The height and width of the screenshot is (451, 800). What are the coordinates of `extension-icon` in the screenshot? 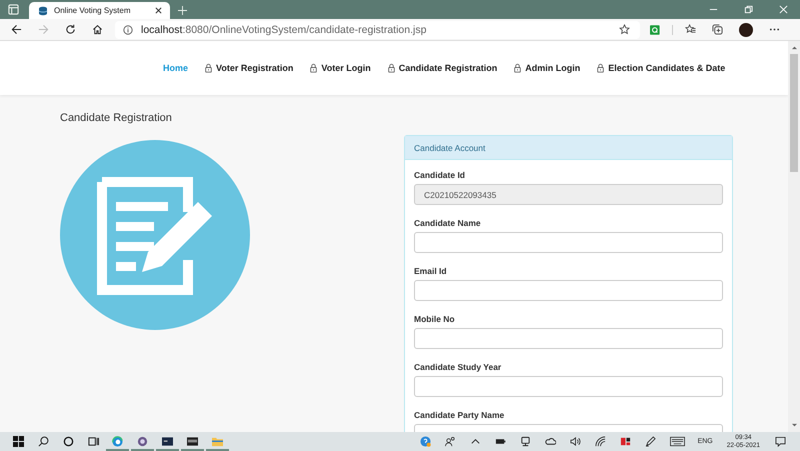 It's located at (655, 29).